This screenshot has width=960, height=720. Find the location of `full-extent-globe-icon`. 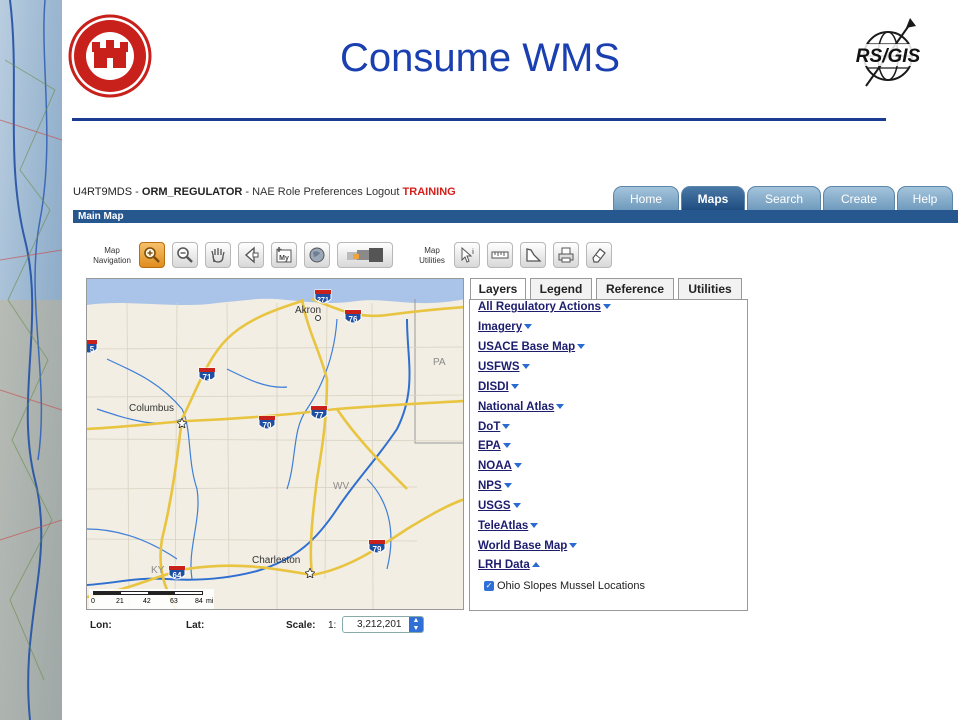

full-extent-globe-icon is located at coordinates (317, 255).